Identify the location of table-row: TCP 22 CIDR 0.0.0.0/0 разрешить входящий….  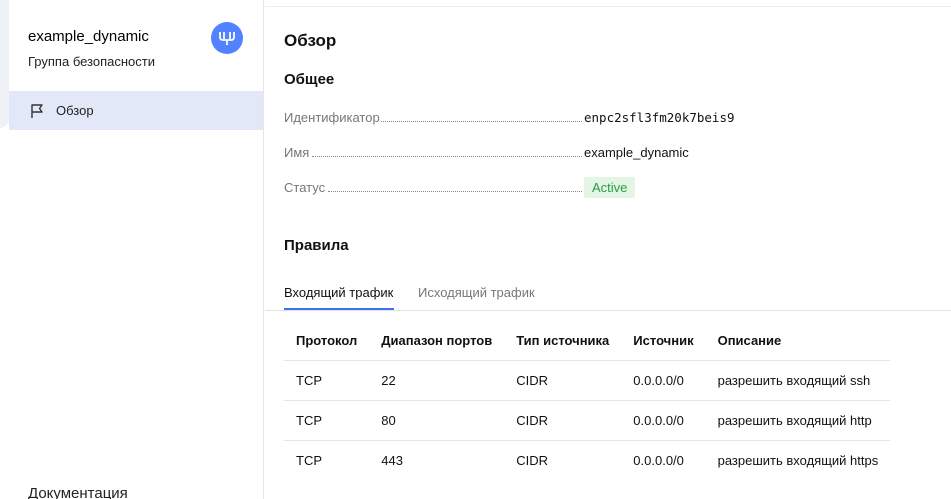
(587, 380).